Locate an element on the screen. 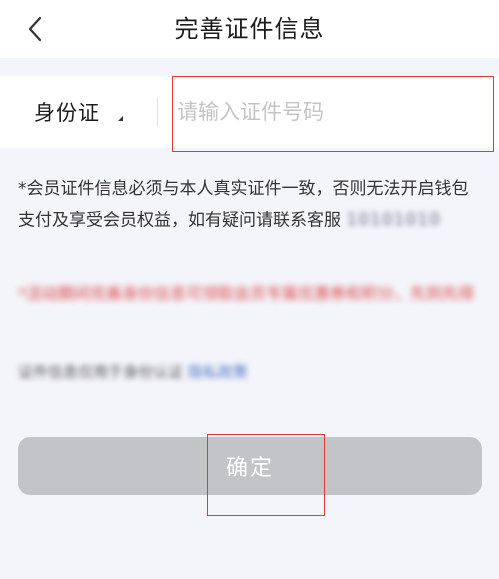 The image size is (499, 579). confirm-button: 确定 is located at coordinates (250, 466).